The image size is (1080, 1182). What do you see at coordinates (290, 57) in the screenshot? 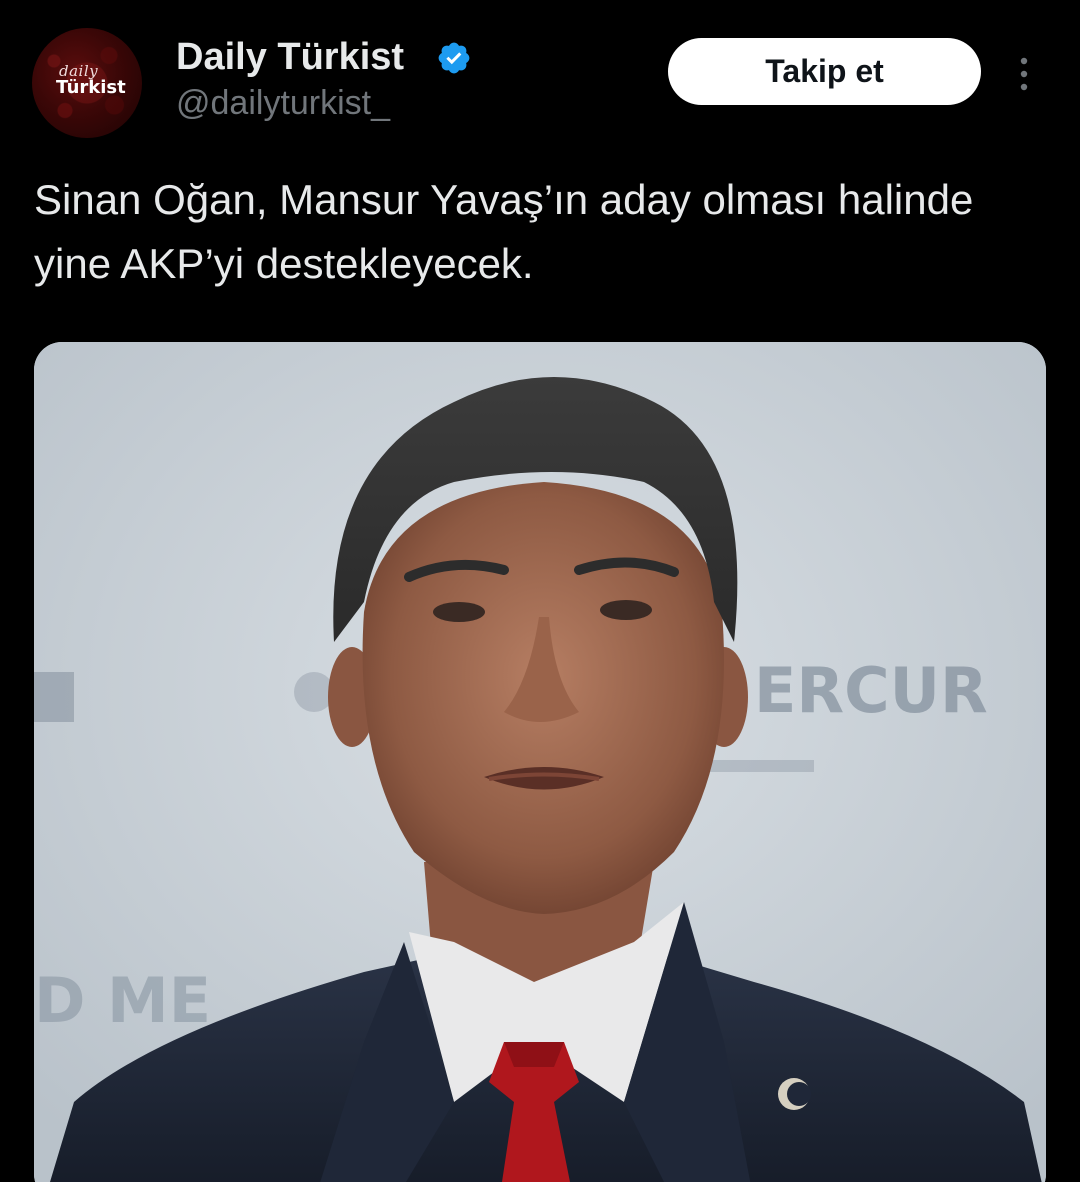
I see `display-name: Daily Türkist` at bounding box center [290, 57].